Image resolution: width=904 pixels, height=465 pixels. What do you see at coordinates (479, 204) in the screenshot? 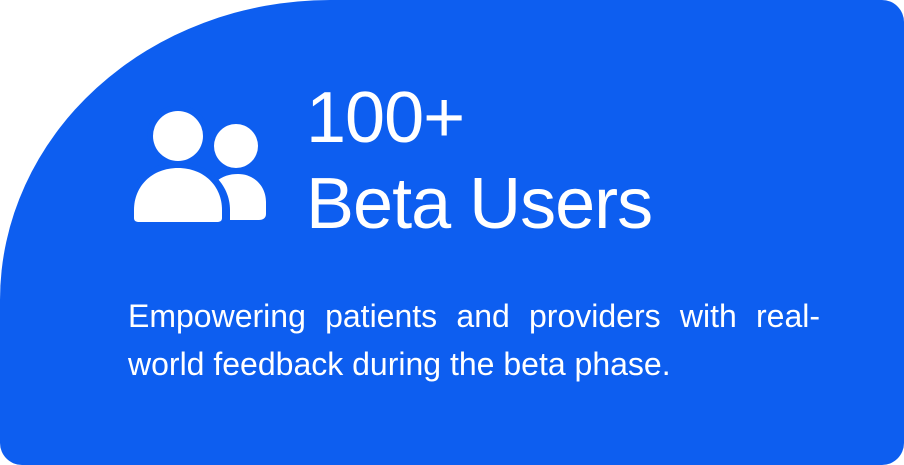
I see `stat-label: Beta Users` at bounding box center [479, 204].